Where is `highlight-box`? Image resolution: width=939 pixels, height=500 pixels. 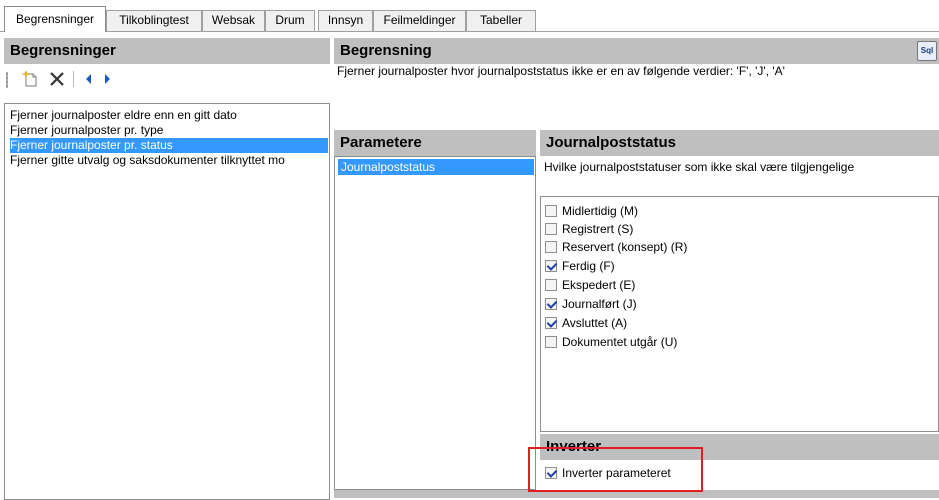
highlight-box is located at coordinates (615, 469).